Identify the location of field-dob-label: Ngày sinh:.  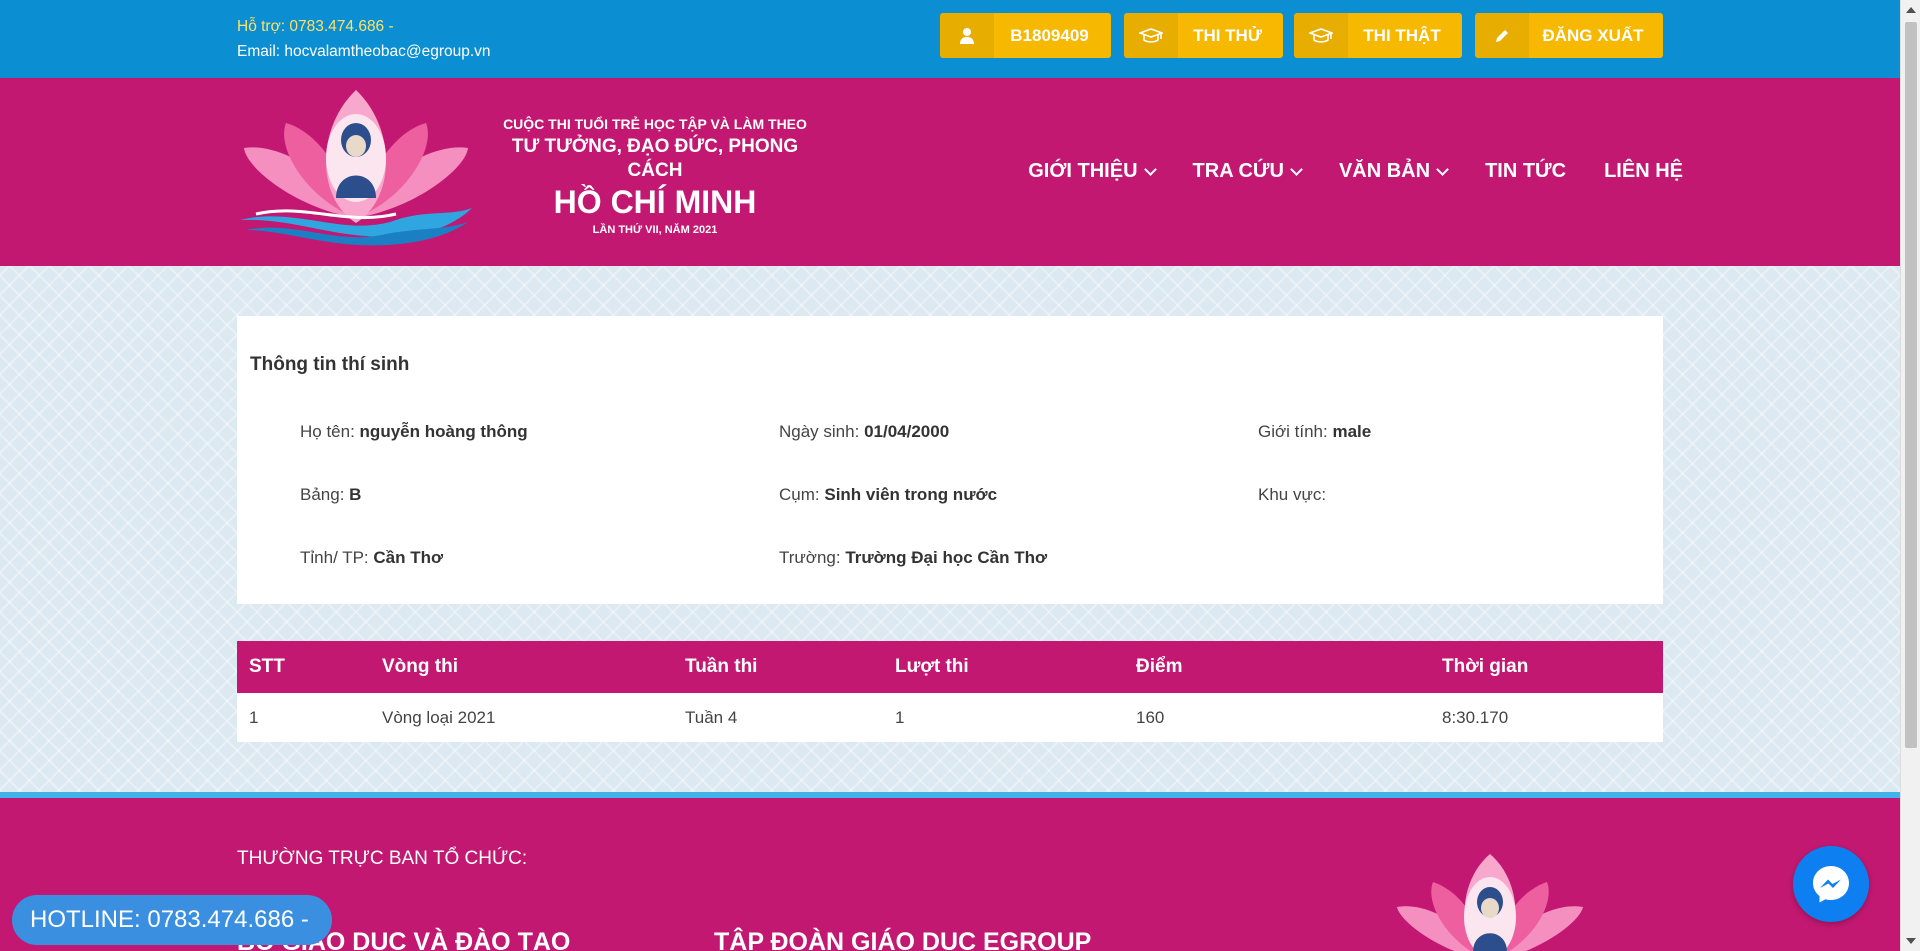
(819, 431).